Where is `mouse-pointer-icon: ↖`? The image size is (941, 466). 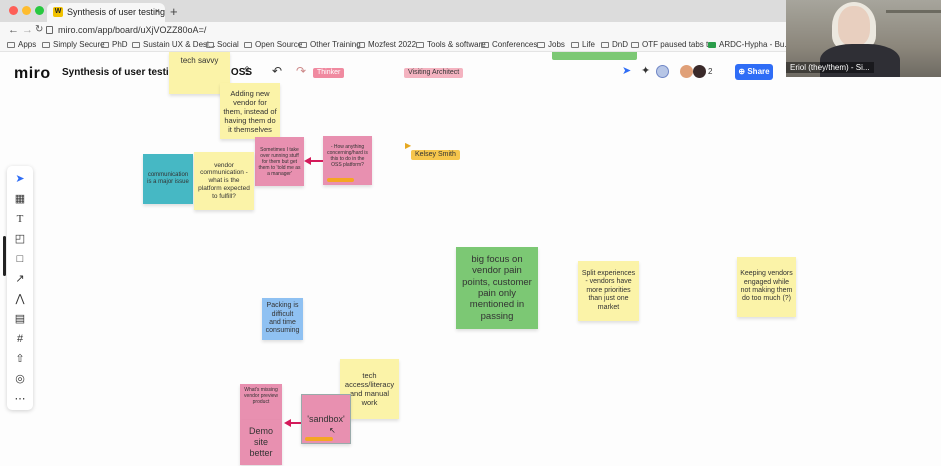 mouse-pointer-icon: ↖ is located at coordinates (332, 430).